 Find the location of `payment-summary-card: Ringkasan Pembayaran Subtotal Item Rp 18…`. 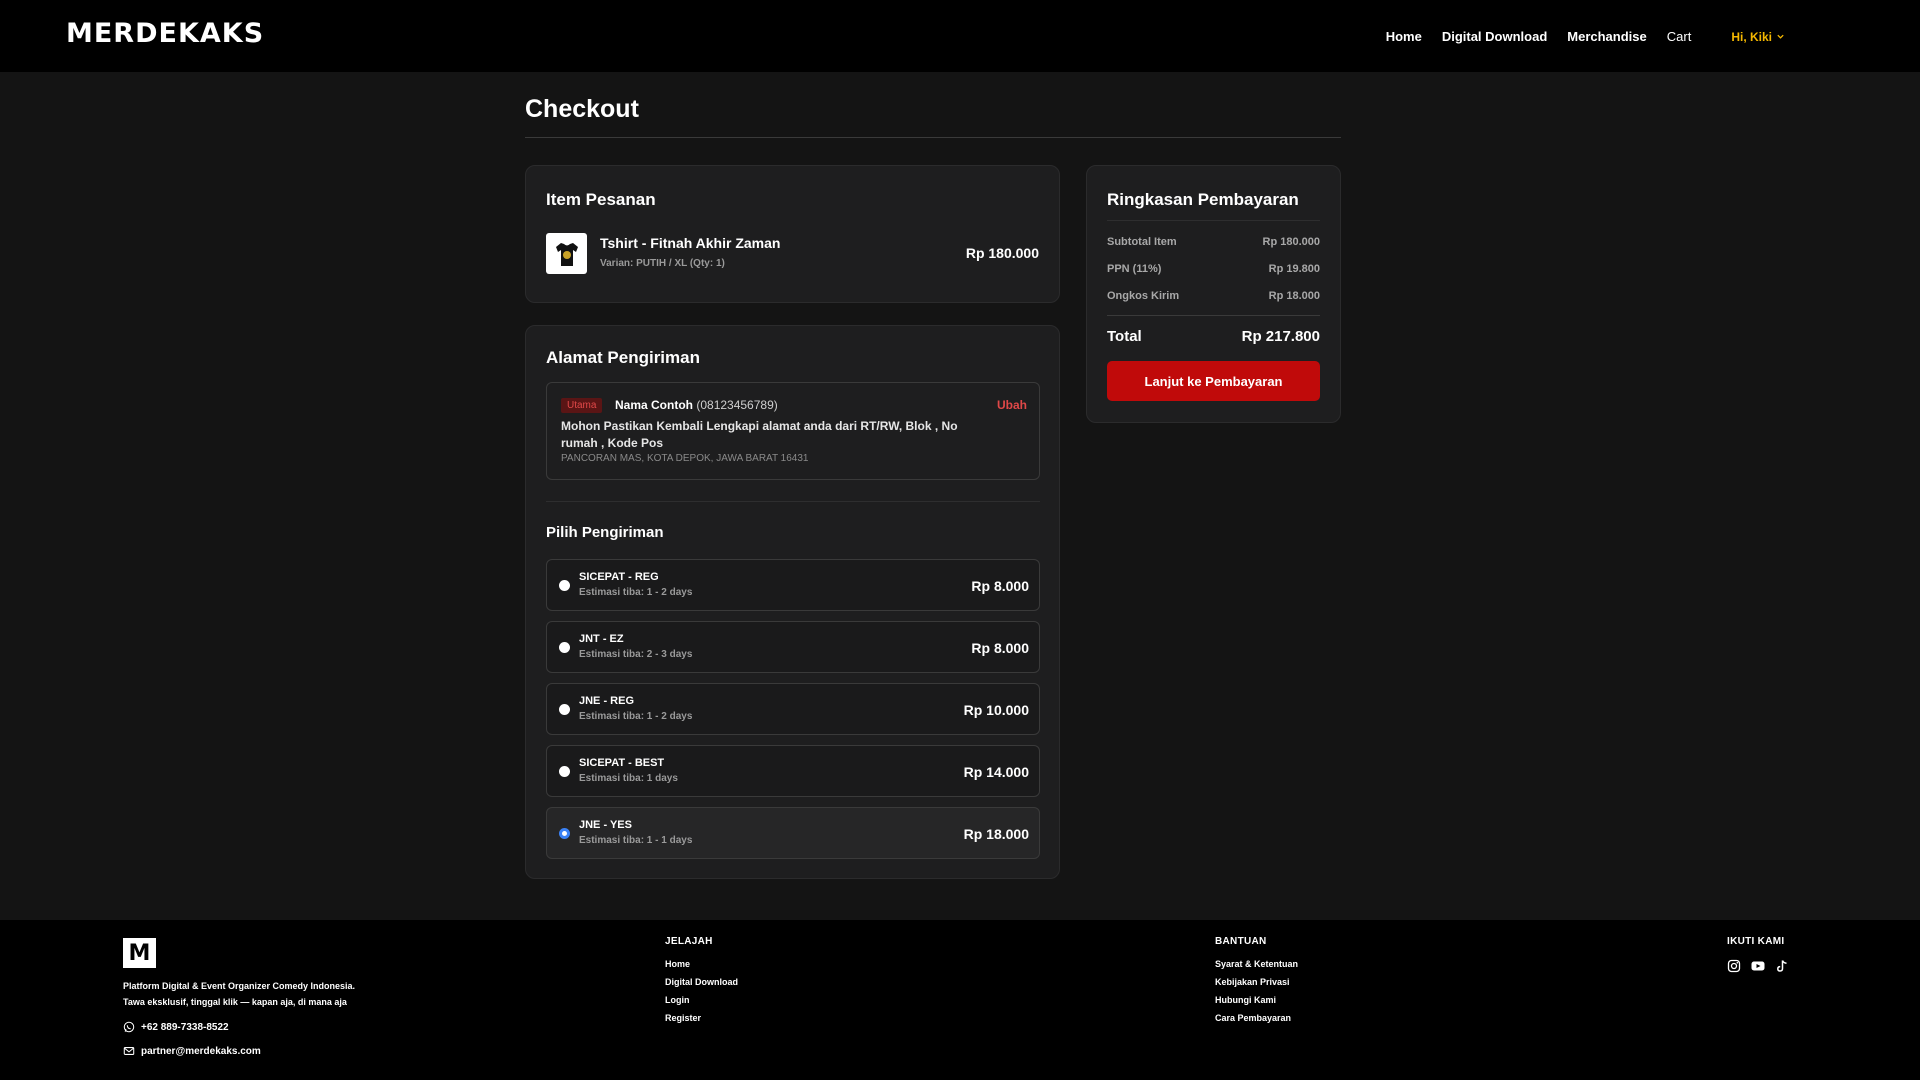

payment-summary-card: Ringkasan Pembayaran Subtotal Item Rp 18… is located at coordinates (1213, 294).